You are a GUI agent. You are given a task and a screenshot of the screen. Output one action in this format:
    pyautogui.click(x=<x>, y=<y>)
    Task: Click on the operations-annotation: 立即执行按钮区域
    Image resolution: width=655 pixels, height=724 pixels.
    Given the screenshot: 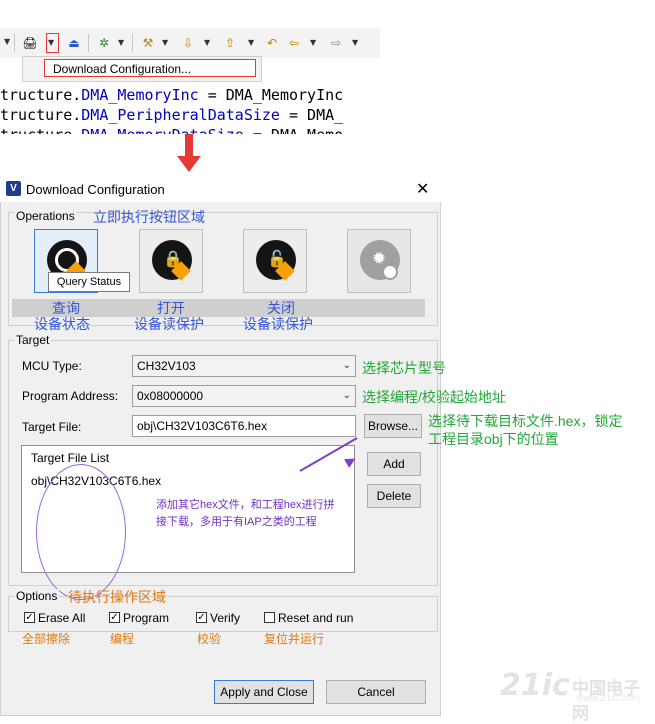 What is the action you would take?
    pyautogui.click(x=149, y=217)
    